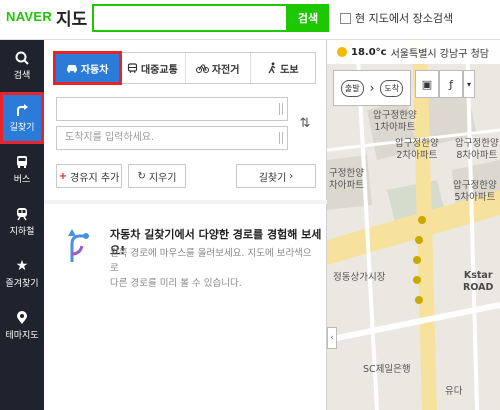 This screenshot has width=500, height=410. I want to click on collapse-panel-button: ‹, so click(332, 338).